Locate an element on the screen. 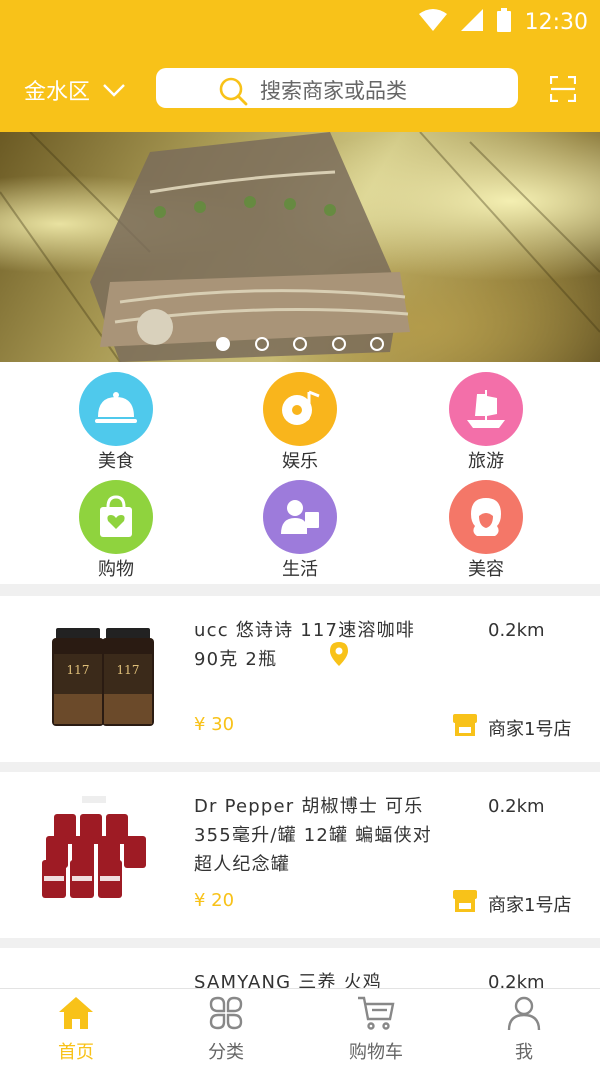 The image size is (600, 1067). product-title: SAMYANG 三养 火鸡 is located at coordinates (288, 980).